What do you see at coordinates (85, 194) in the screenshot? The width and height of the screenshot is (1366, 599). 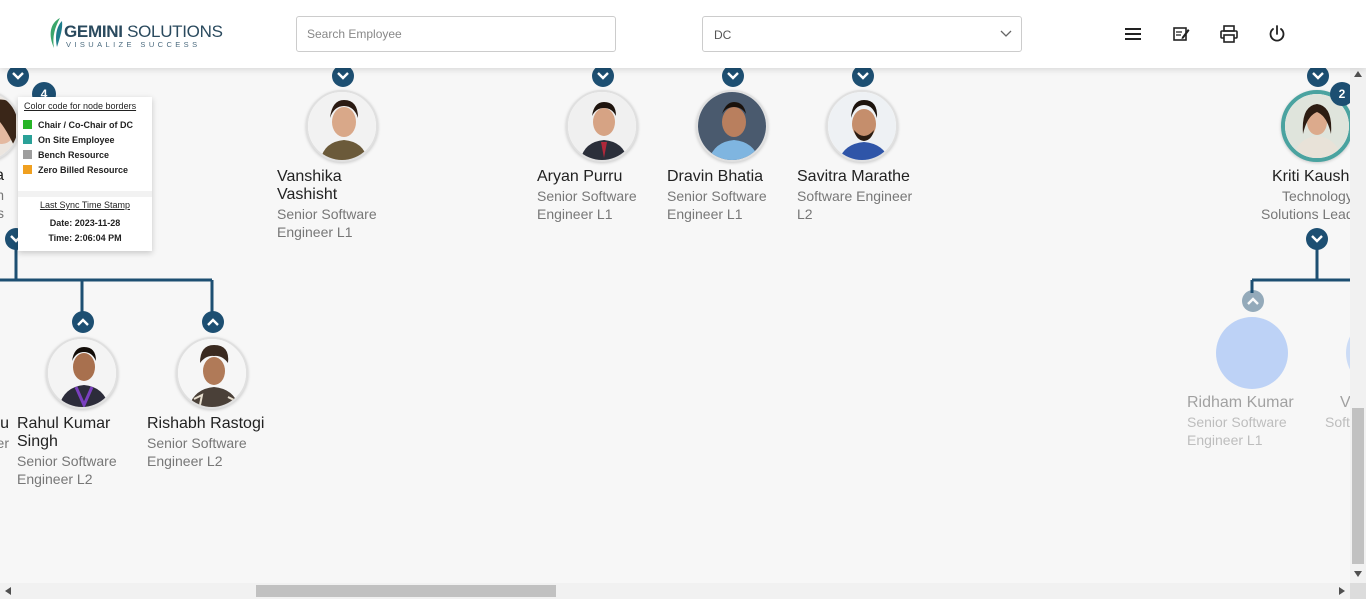 I see `legend-divider` at bounding box center [85, 194].